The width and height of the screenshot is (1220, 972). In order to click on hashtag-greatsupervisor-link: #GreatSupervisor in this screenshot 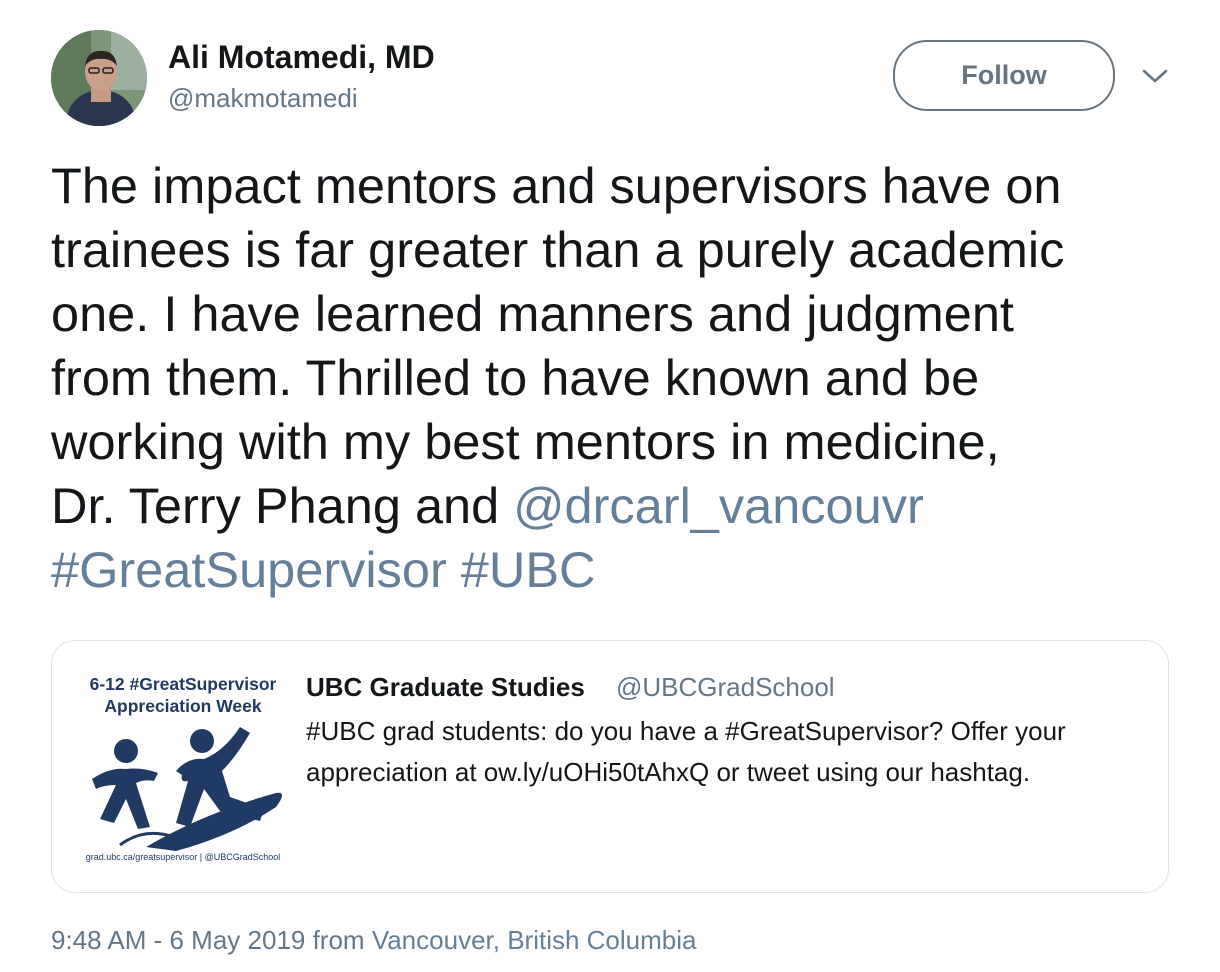, I will do `click(249, 569)`.